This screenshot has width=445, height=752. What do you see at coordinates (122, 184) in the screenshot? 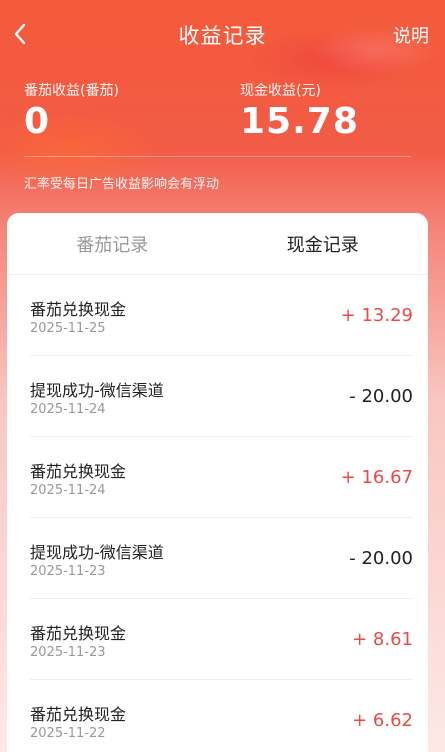
I see `exchange-rate-note: 汇率受每日广告收益影响会有浮动` at bounding box center [122, 184].